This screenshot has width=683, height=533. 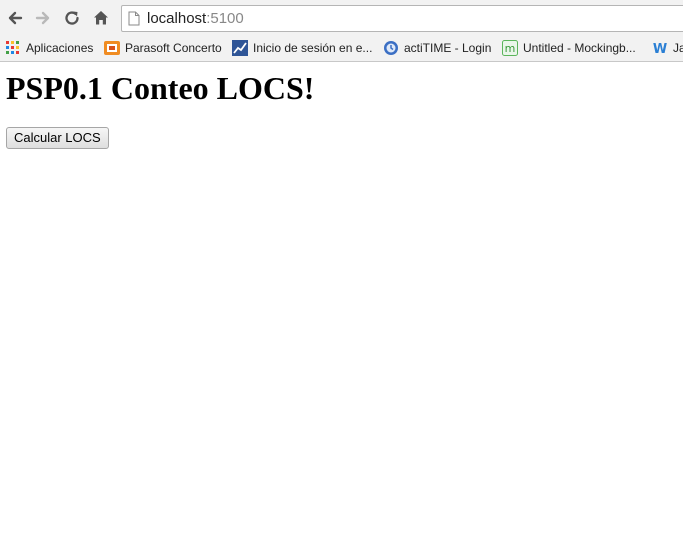 I want to click on home-button, so click(x=101, y=18).